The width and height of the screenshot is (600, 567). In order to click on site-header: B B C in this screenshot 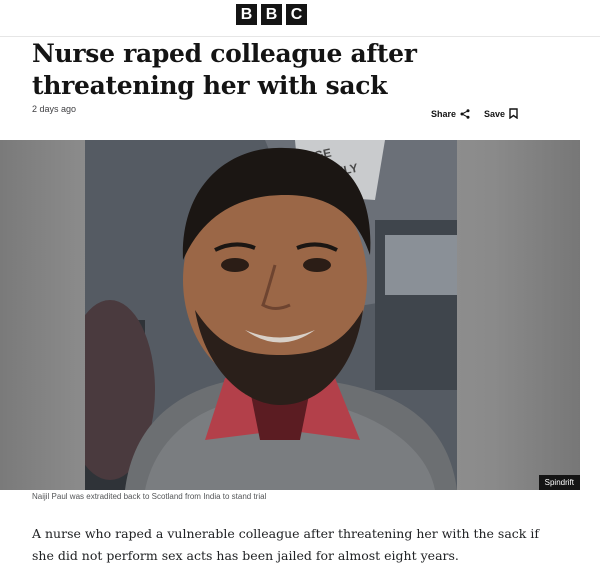, I will do `click(300, 18)`.